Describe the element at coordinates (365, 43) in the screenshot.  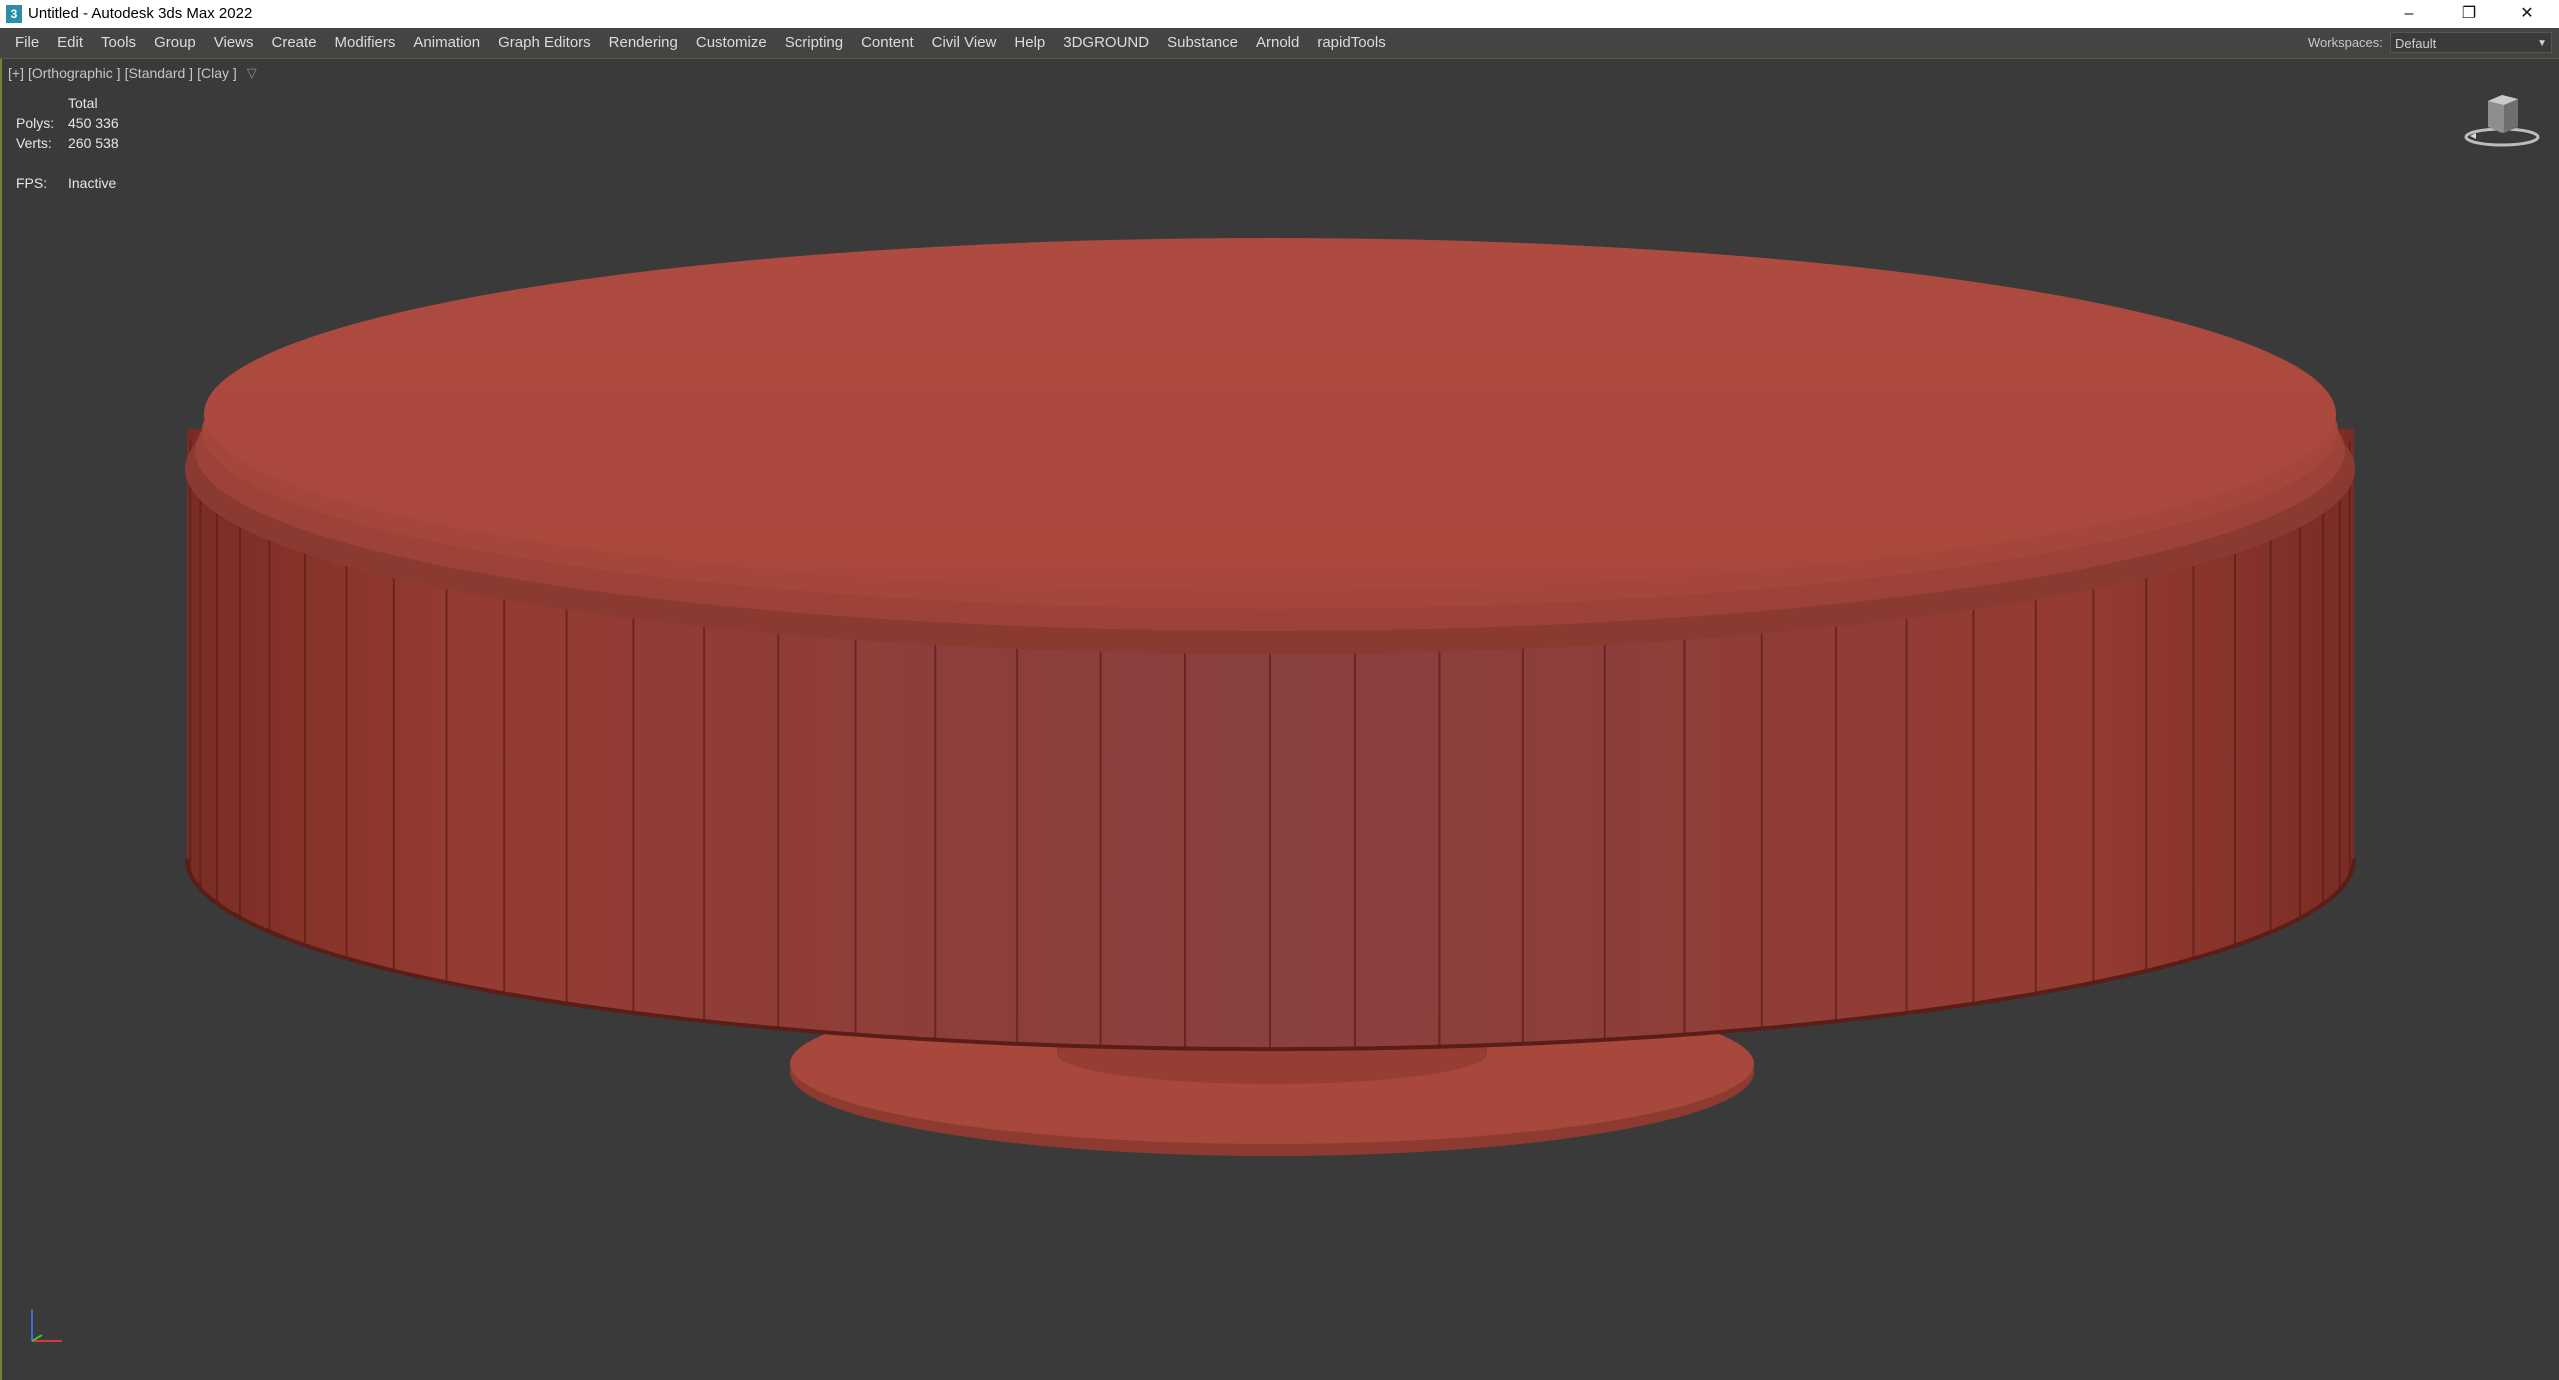
I see `menu-modifiers: Modifiers` at that location.